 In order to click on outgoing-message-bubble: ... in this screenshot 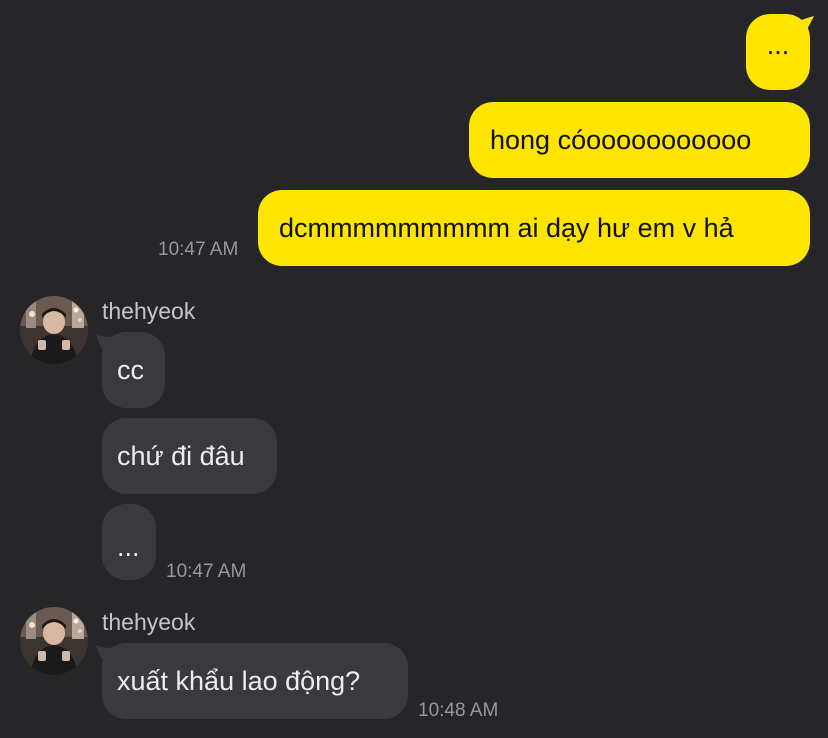, I will do `click(778, 52)`.